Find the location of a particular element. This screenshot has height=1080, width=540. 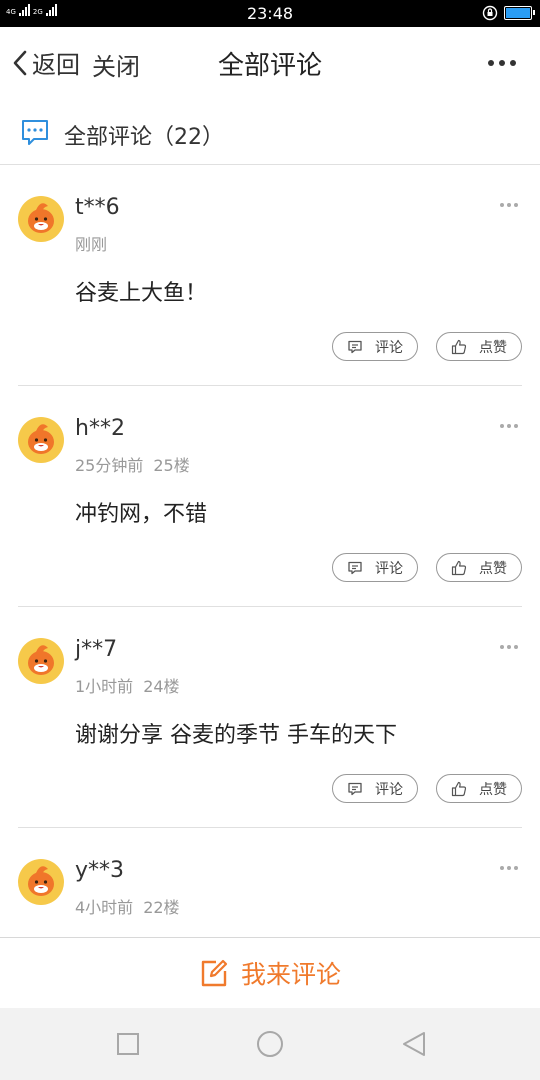

status-right is located at coordinates (508, 13).